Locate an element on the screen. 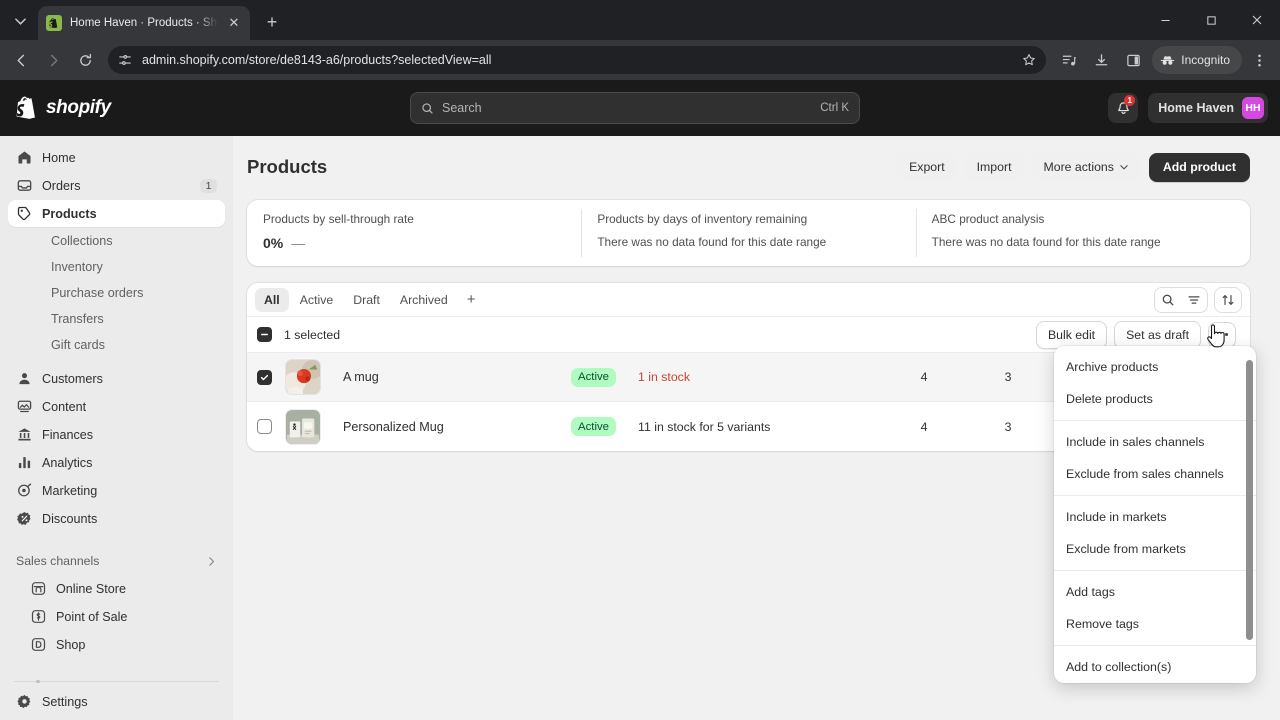  product-name: Personalized Mug is located at coordinates (457, 427).